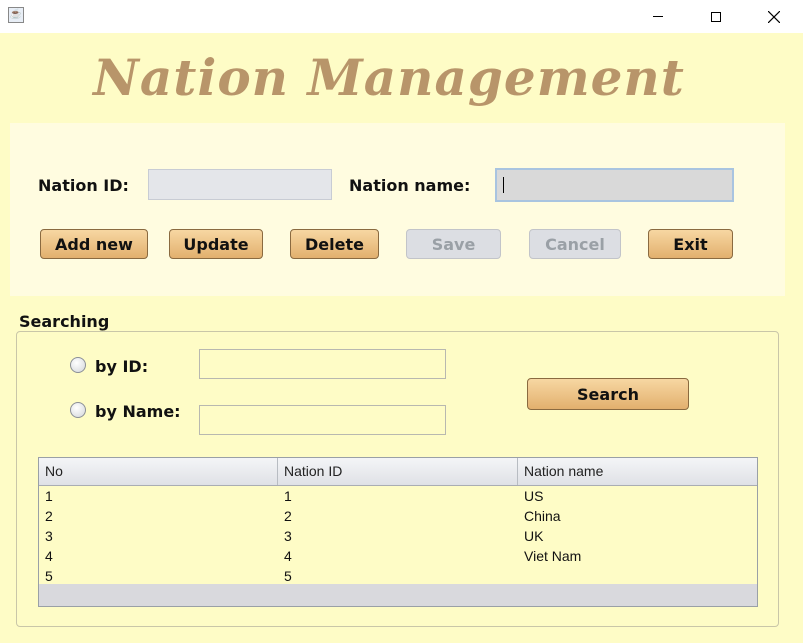 This screenshot has width=803, height=643. Describe the element at coordinates (64, 321) in the screenshot. I see `searching-title: Searching` at that location.